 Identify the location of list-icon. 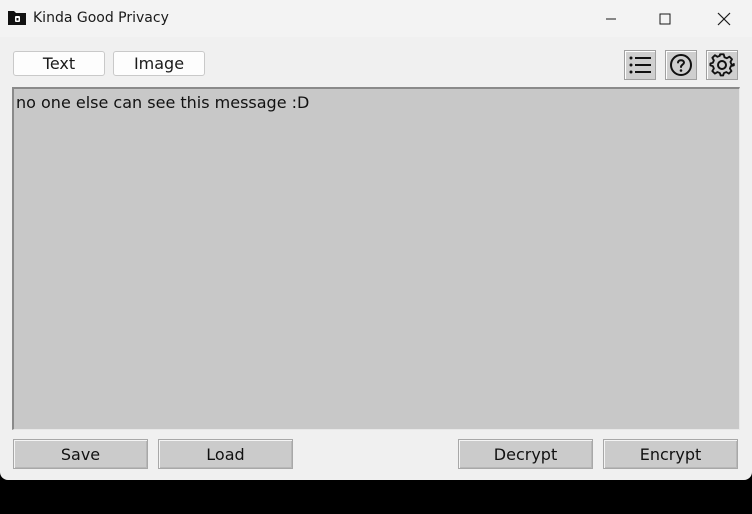
(640, 65).